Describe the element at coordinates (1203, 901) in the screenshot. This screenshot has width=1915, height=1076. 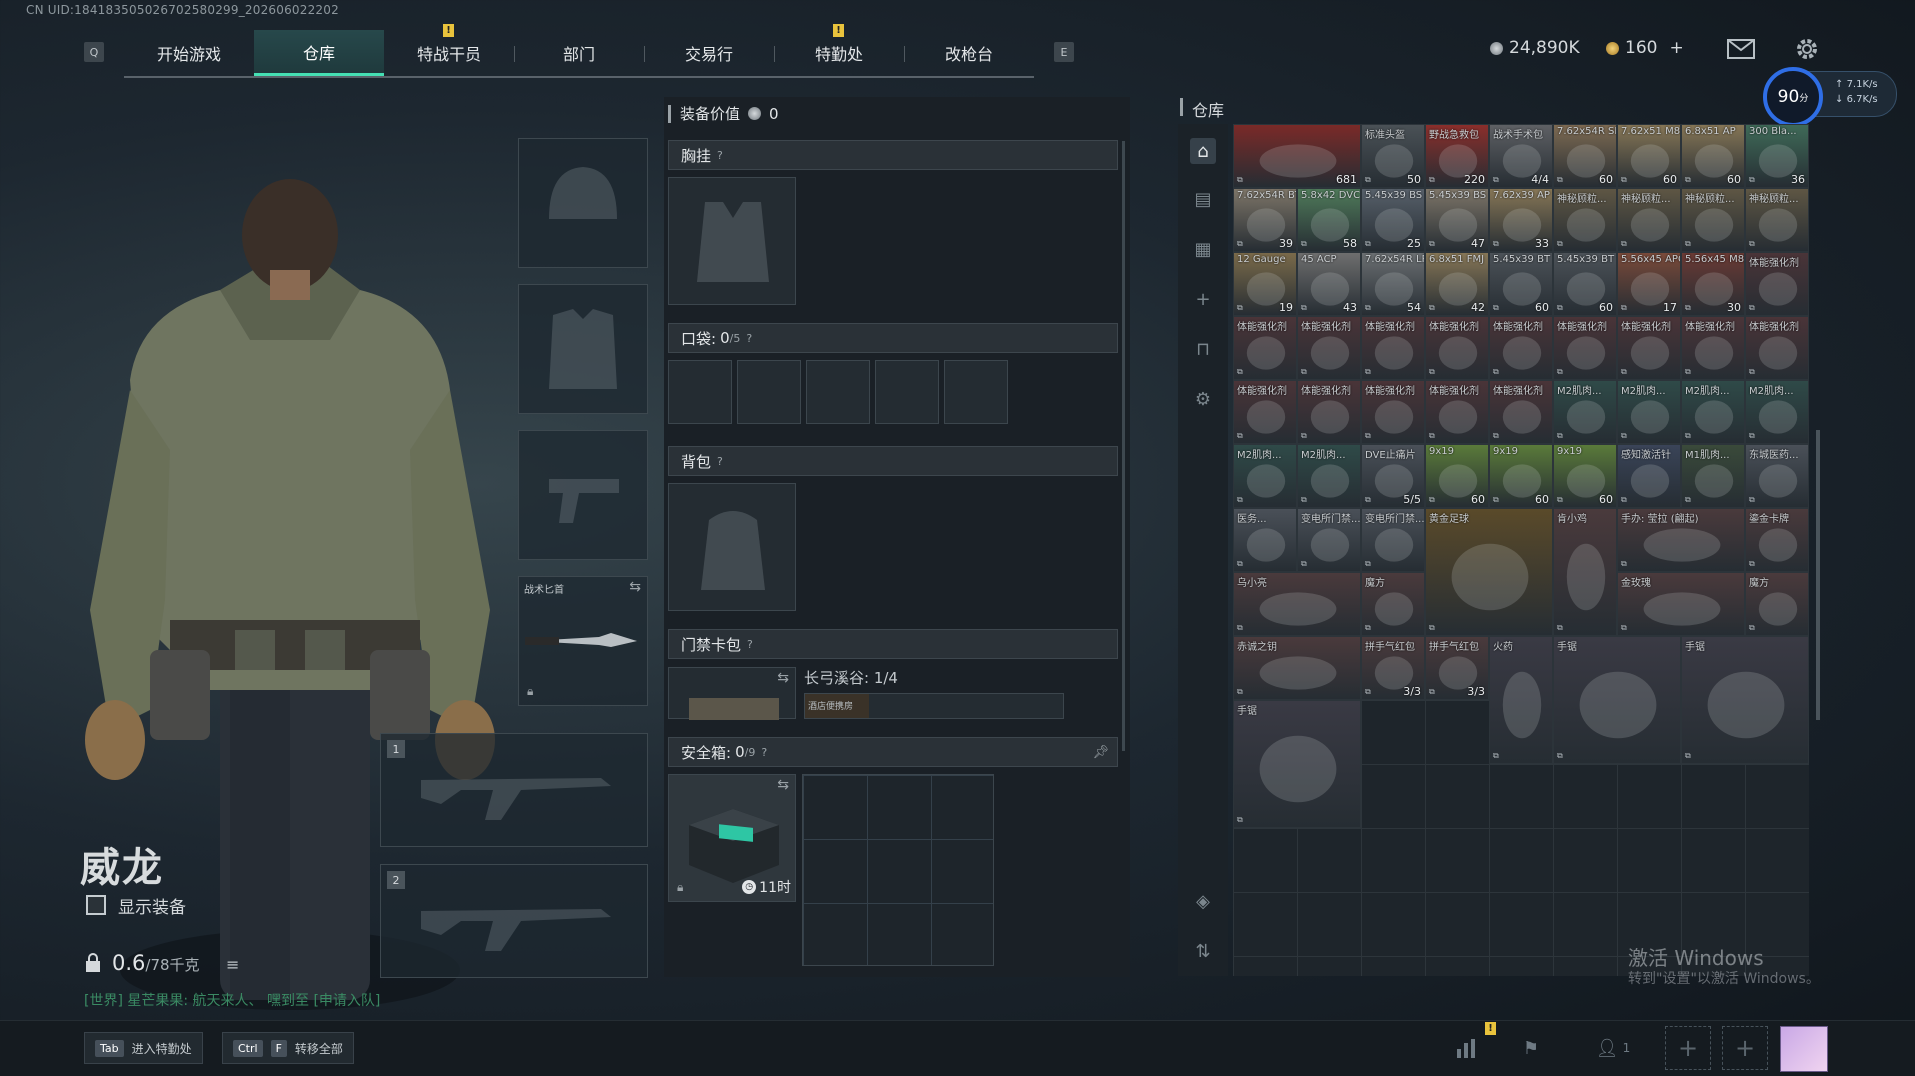
I see `layers-icon: ◈` at that location.